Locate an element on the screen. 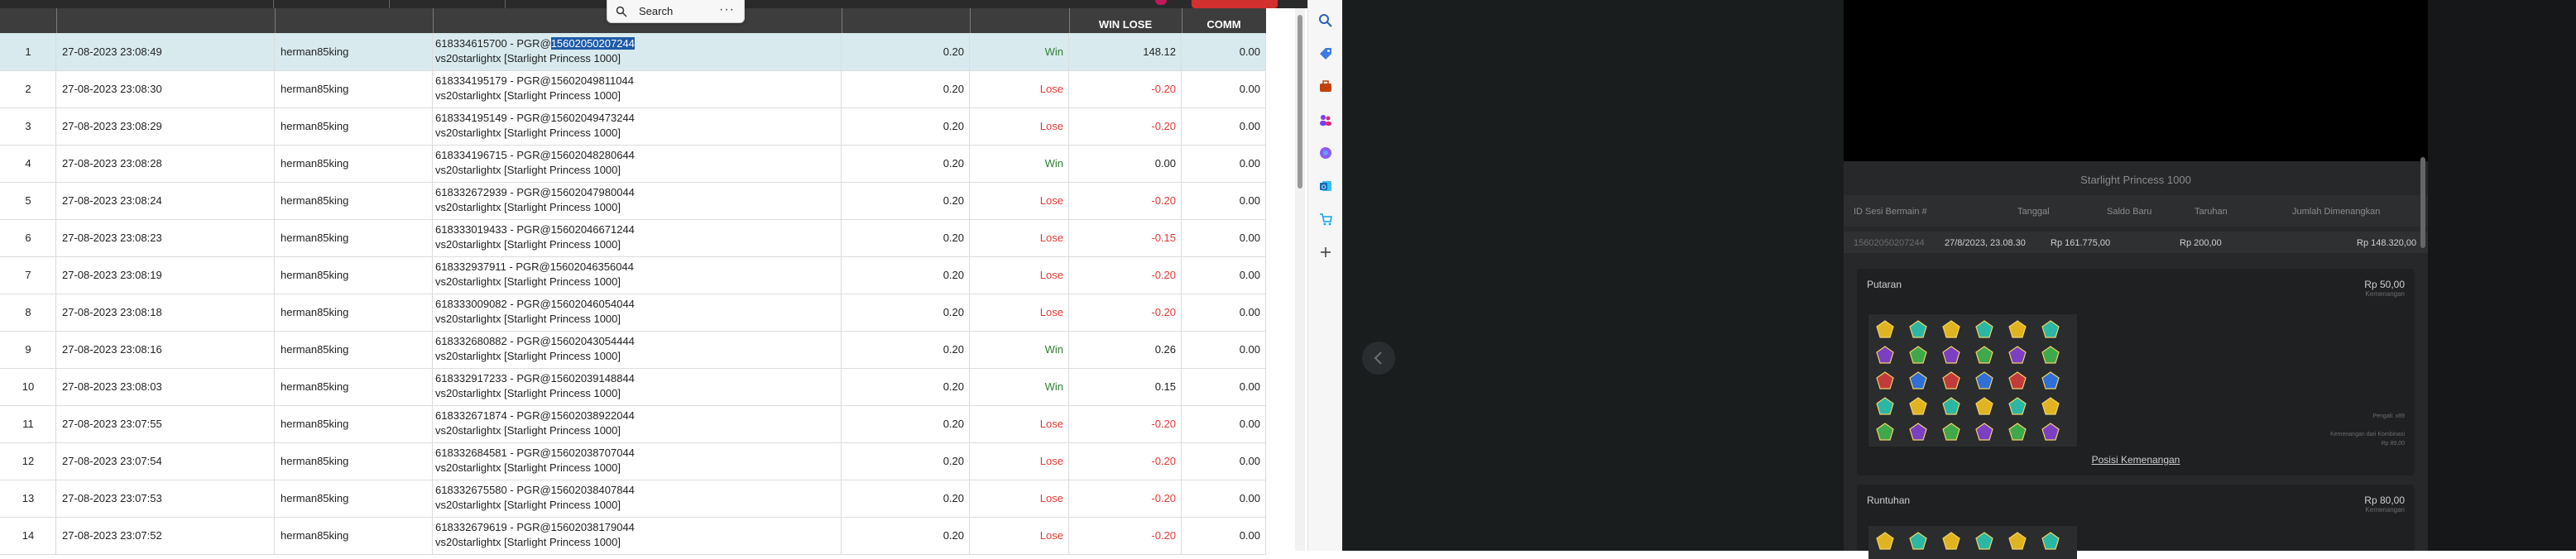 The width and height of the screenshot is (2576, 559). win-lose-amount: 0.26 is located at coordinates (1165, 349).